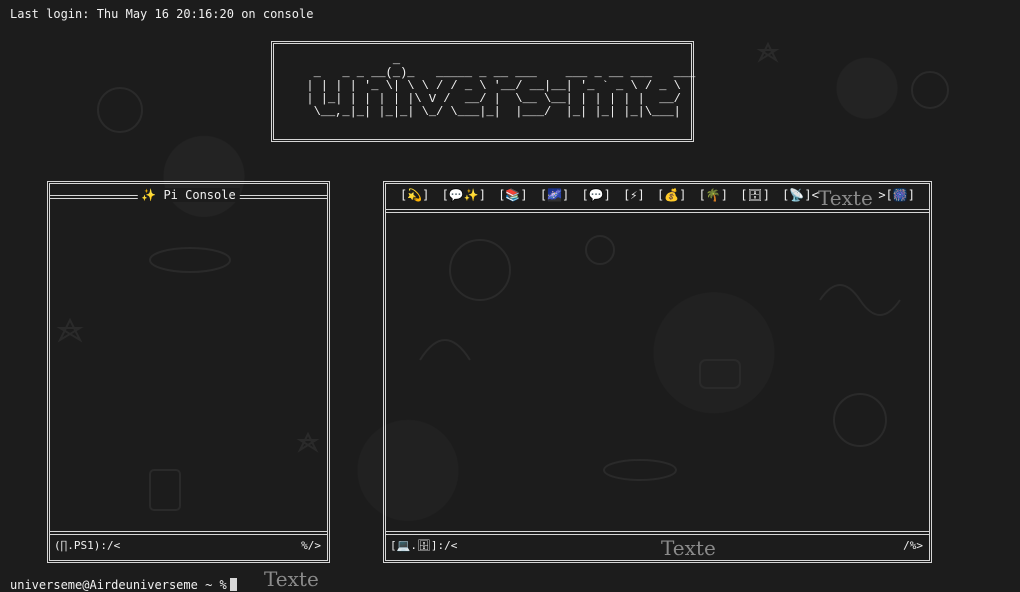 The width and height of the screenshot is (1020, 592). I want to click on tab-7: [💰], so click(671, 195).